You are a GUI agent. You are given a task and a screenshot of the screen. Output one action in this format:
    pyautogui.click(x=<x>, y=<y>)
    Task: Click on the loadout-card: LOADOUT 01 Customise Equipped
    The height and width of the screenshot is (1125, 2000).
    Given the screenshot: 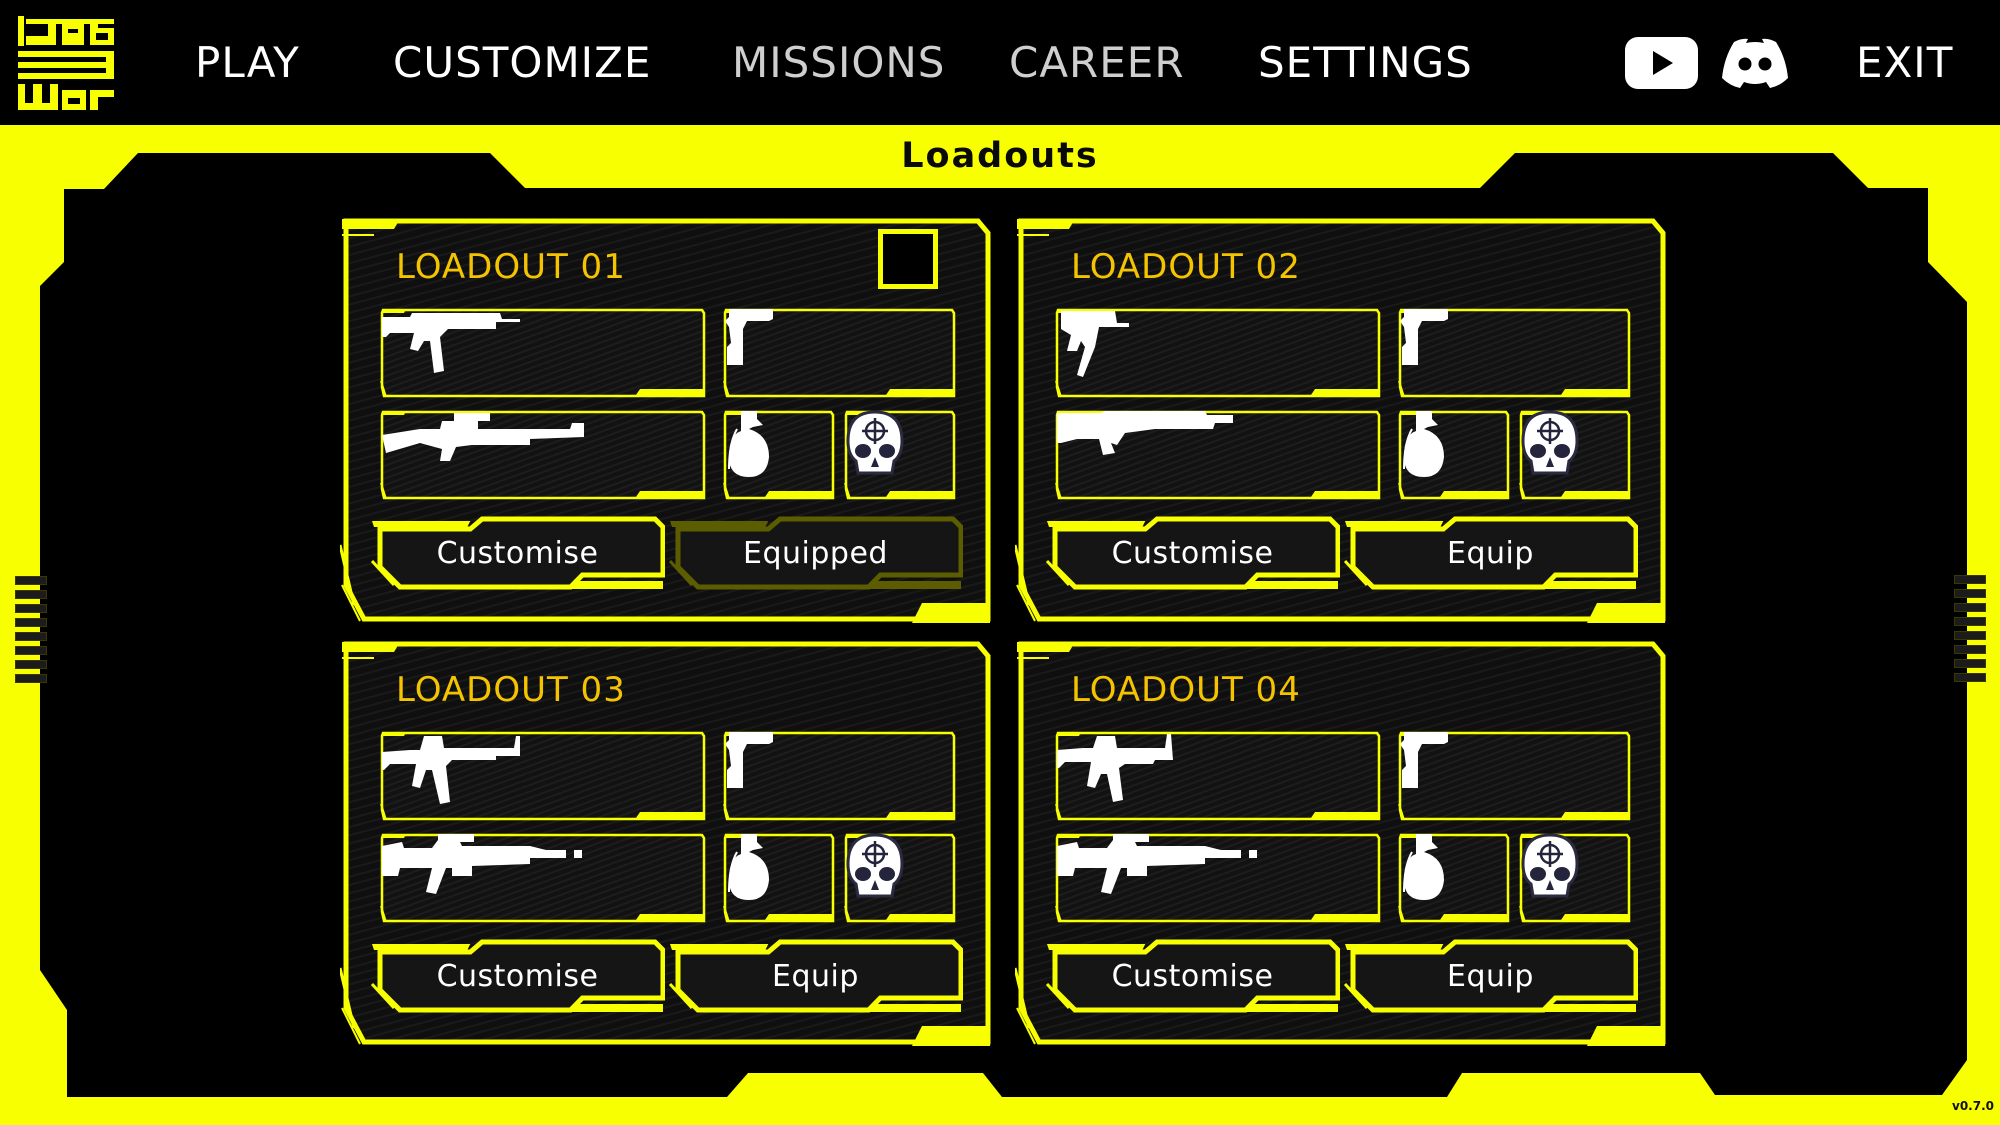 What is the action you would take?
    pyautogui.click(x=666, y=420)
    